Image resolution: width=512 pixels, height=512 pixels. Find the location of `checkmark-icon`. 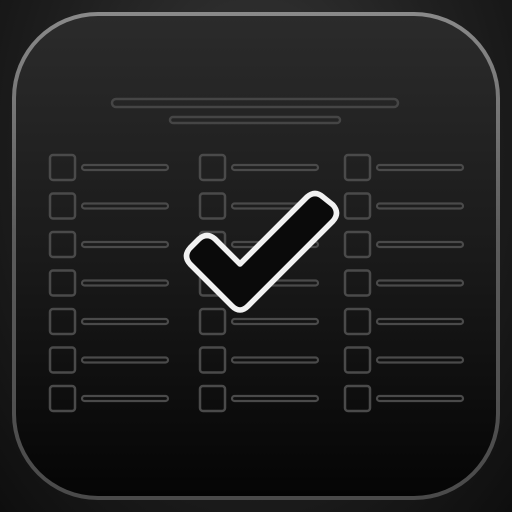

checkmark-icon is located at coordinates (261, 251).